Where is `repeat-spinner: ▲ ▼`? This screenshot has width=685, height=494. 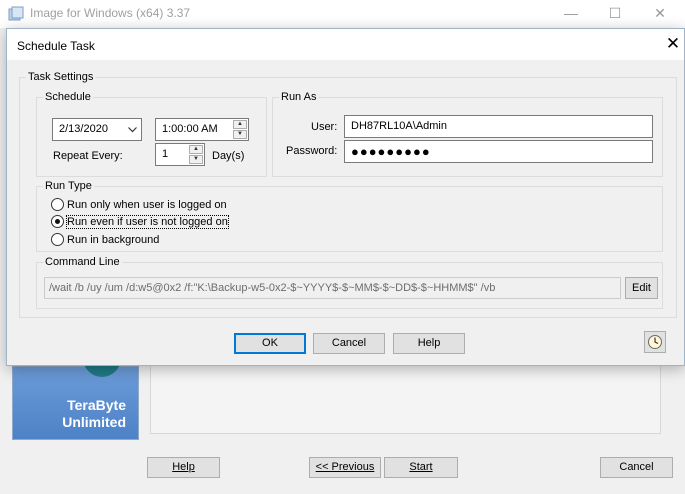 repeat-spinner: ▲ ▼ is located at coordinates (196, 154).